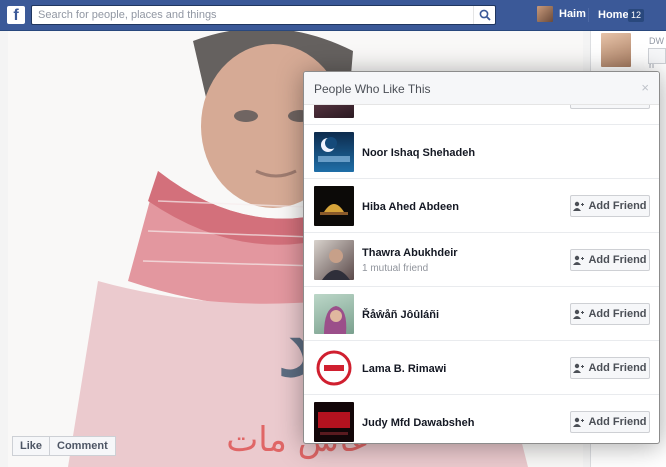 The image size is (666, 467). What do you see at coordinates (410, 207) in the screenshot?
I see `person-name: Hiba Ahed Abdeen` at bounding box center [410, 207].